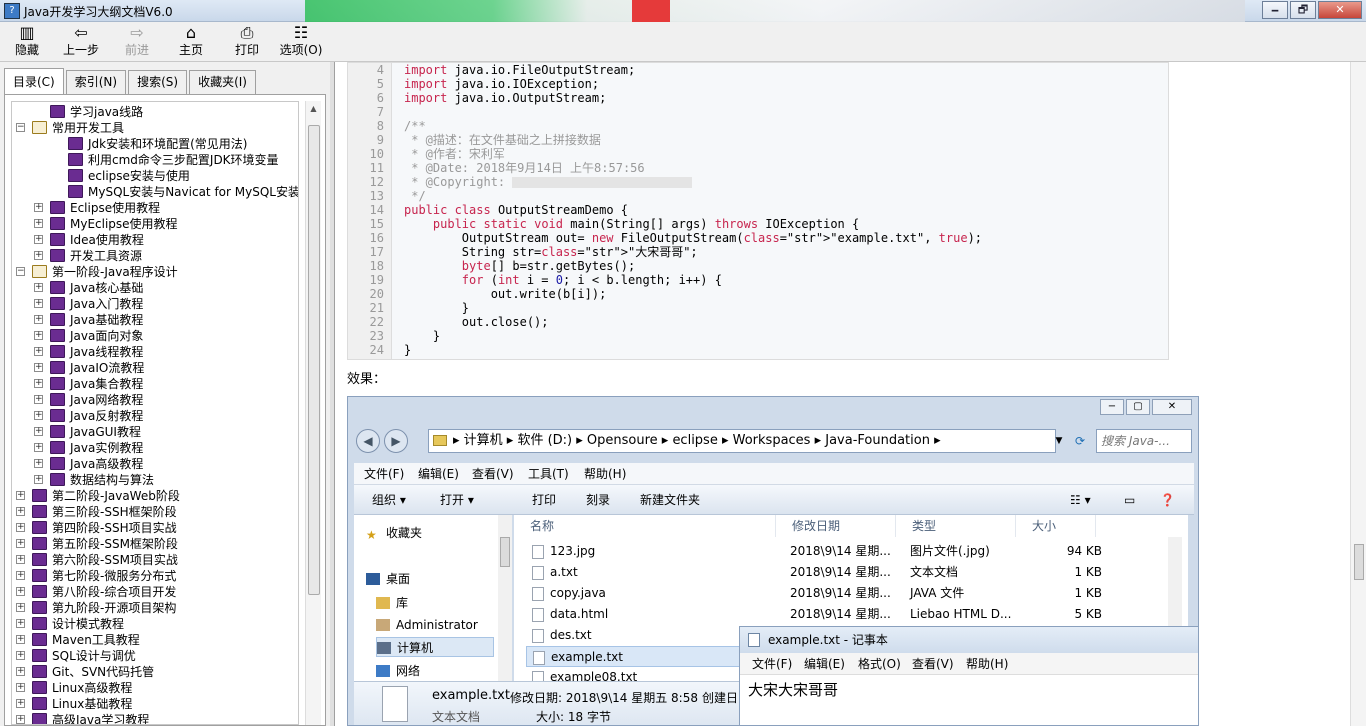  I want to click on hide-button: ▥ 隐藏, so click(27, 41).